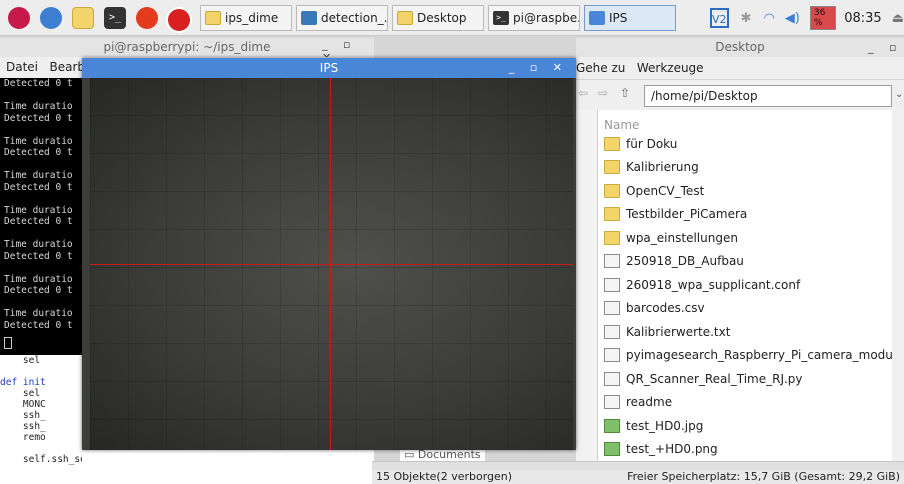  What do you see at coordinates (246, 18) in the screenshot?
I see `taskbar-button-ips-dime: ips_dime` at bounding box center [246, 18].